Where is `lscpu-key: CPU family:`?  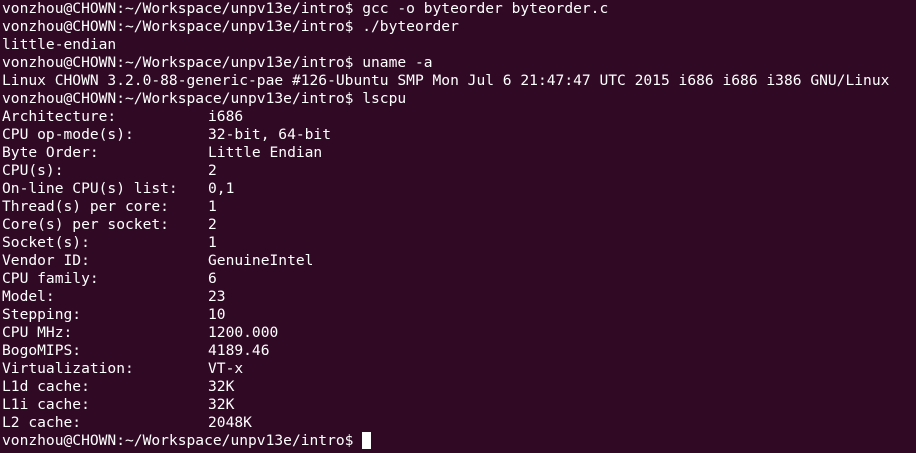
lscpu-key: CPU family: is located at coordinates (50, 278).